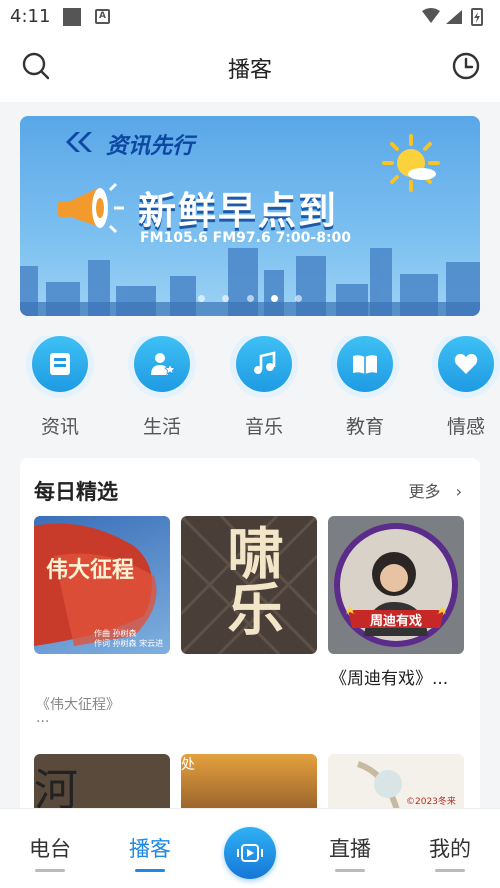 The width and height of the screenshot is (500, 888). Describe the element at coordinates (458, 491) in the screenshot. I see `chevron-right-icon: ›` at that location.